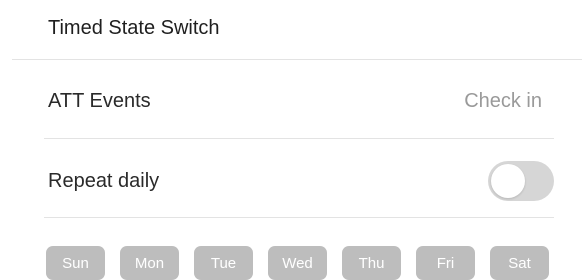 This screenshot has height=280, width=582. I want to click on toggle-knob, so click(508, 181).